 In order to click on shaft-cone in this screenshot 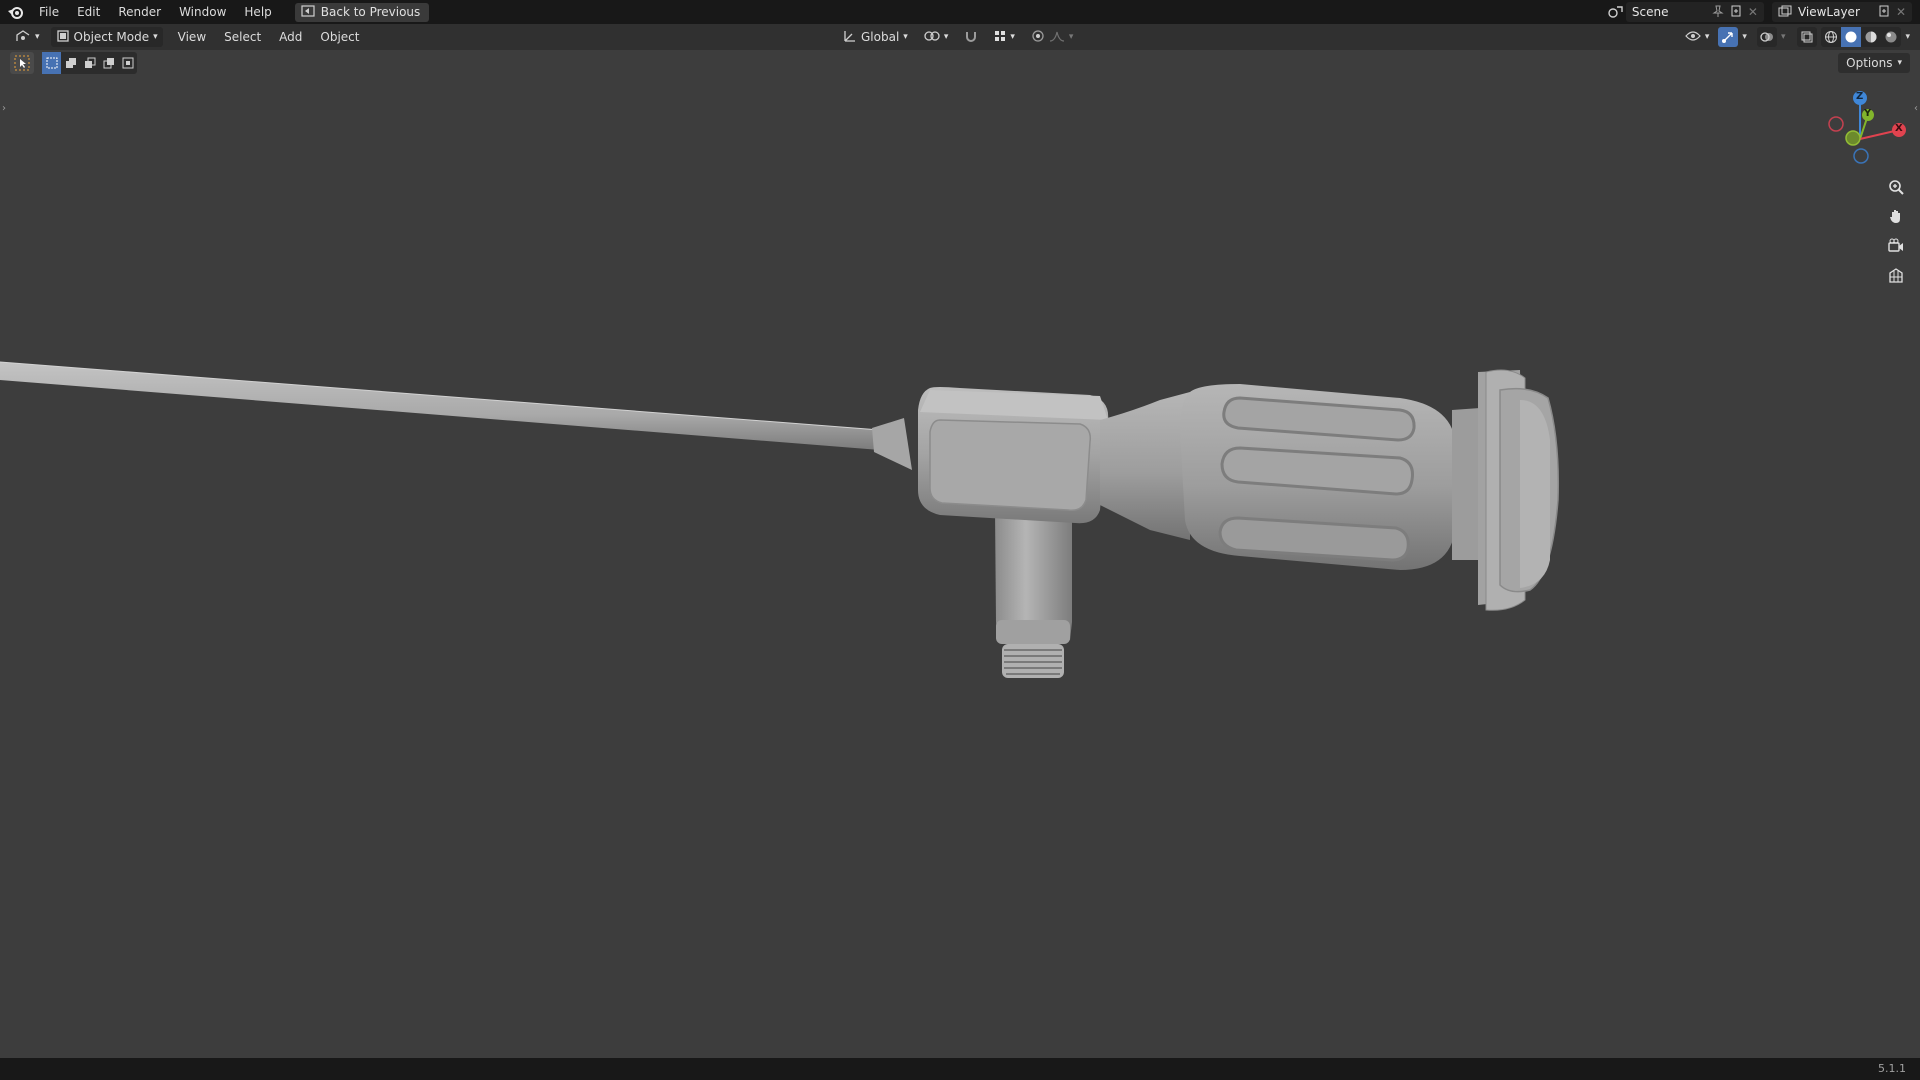, I will do `click(892, 444)`.